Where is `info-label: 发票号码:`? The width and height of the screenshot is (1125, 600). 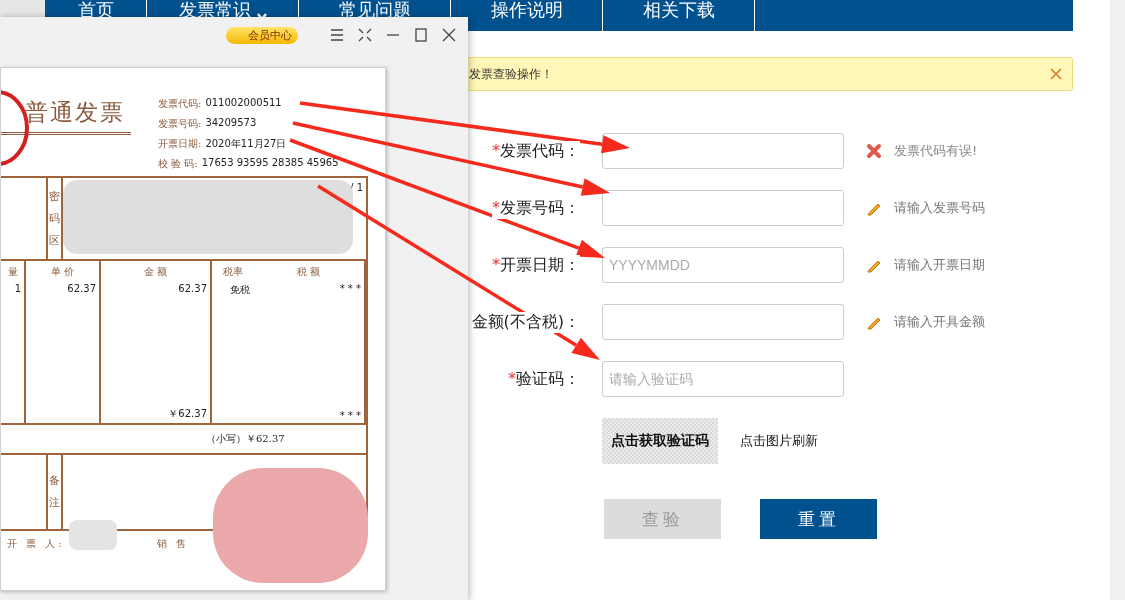
info-label: 发票号码: is located at coordinates (180, 124).